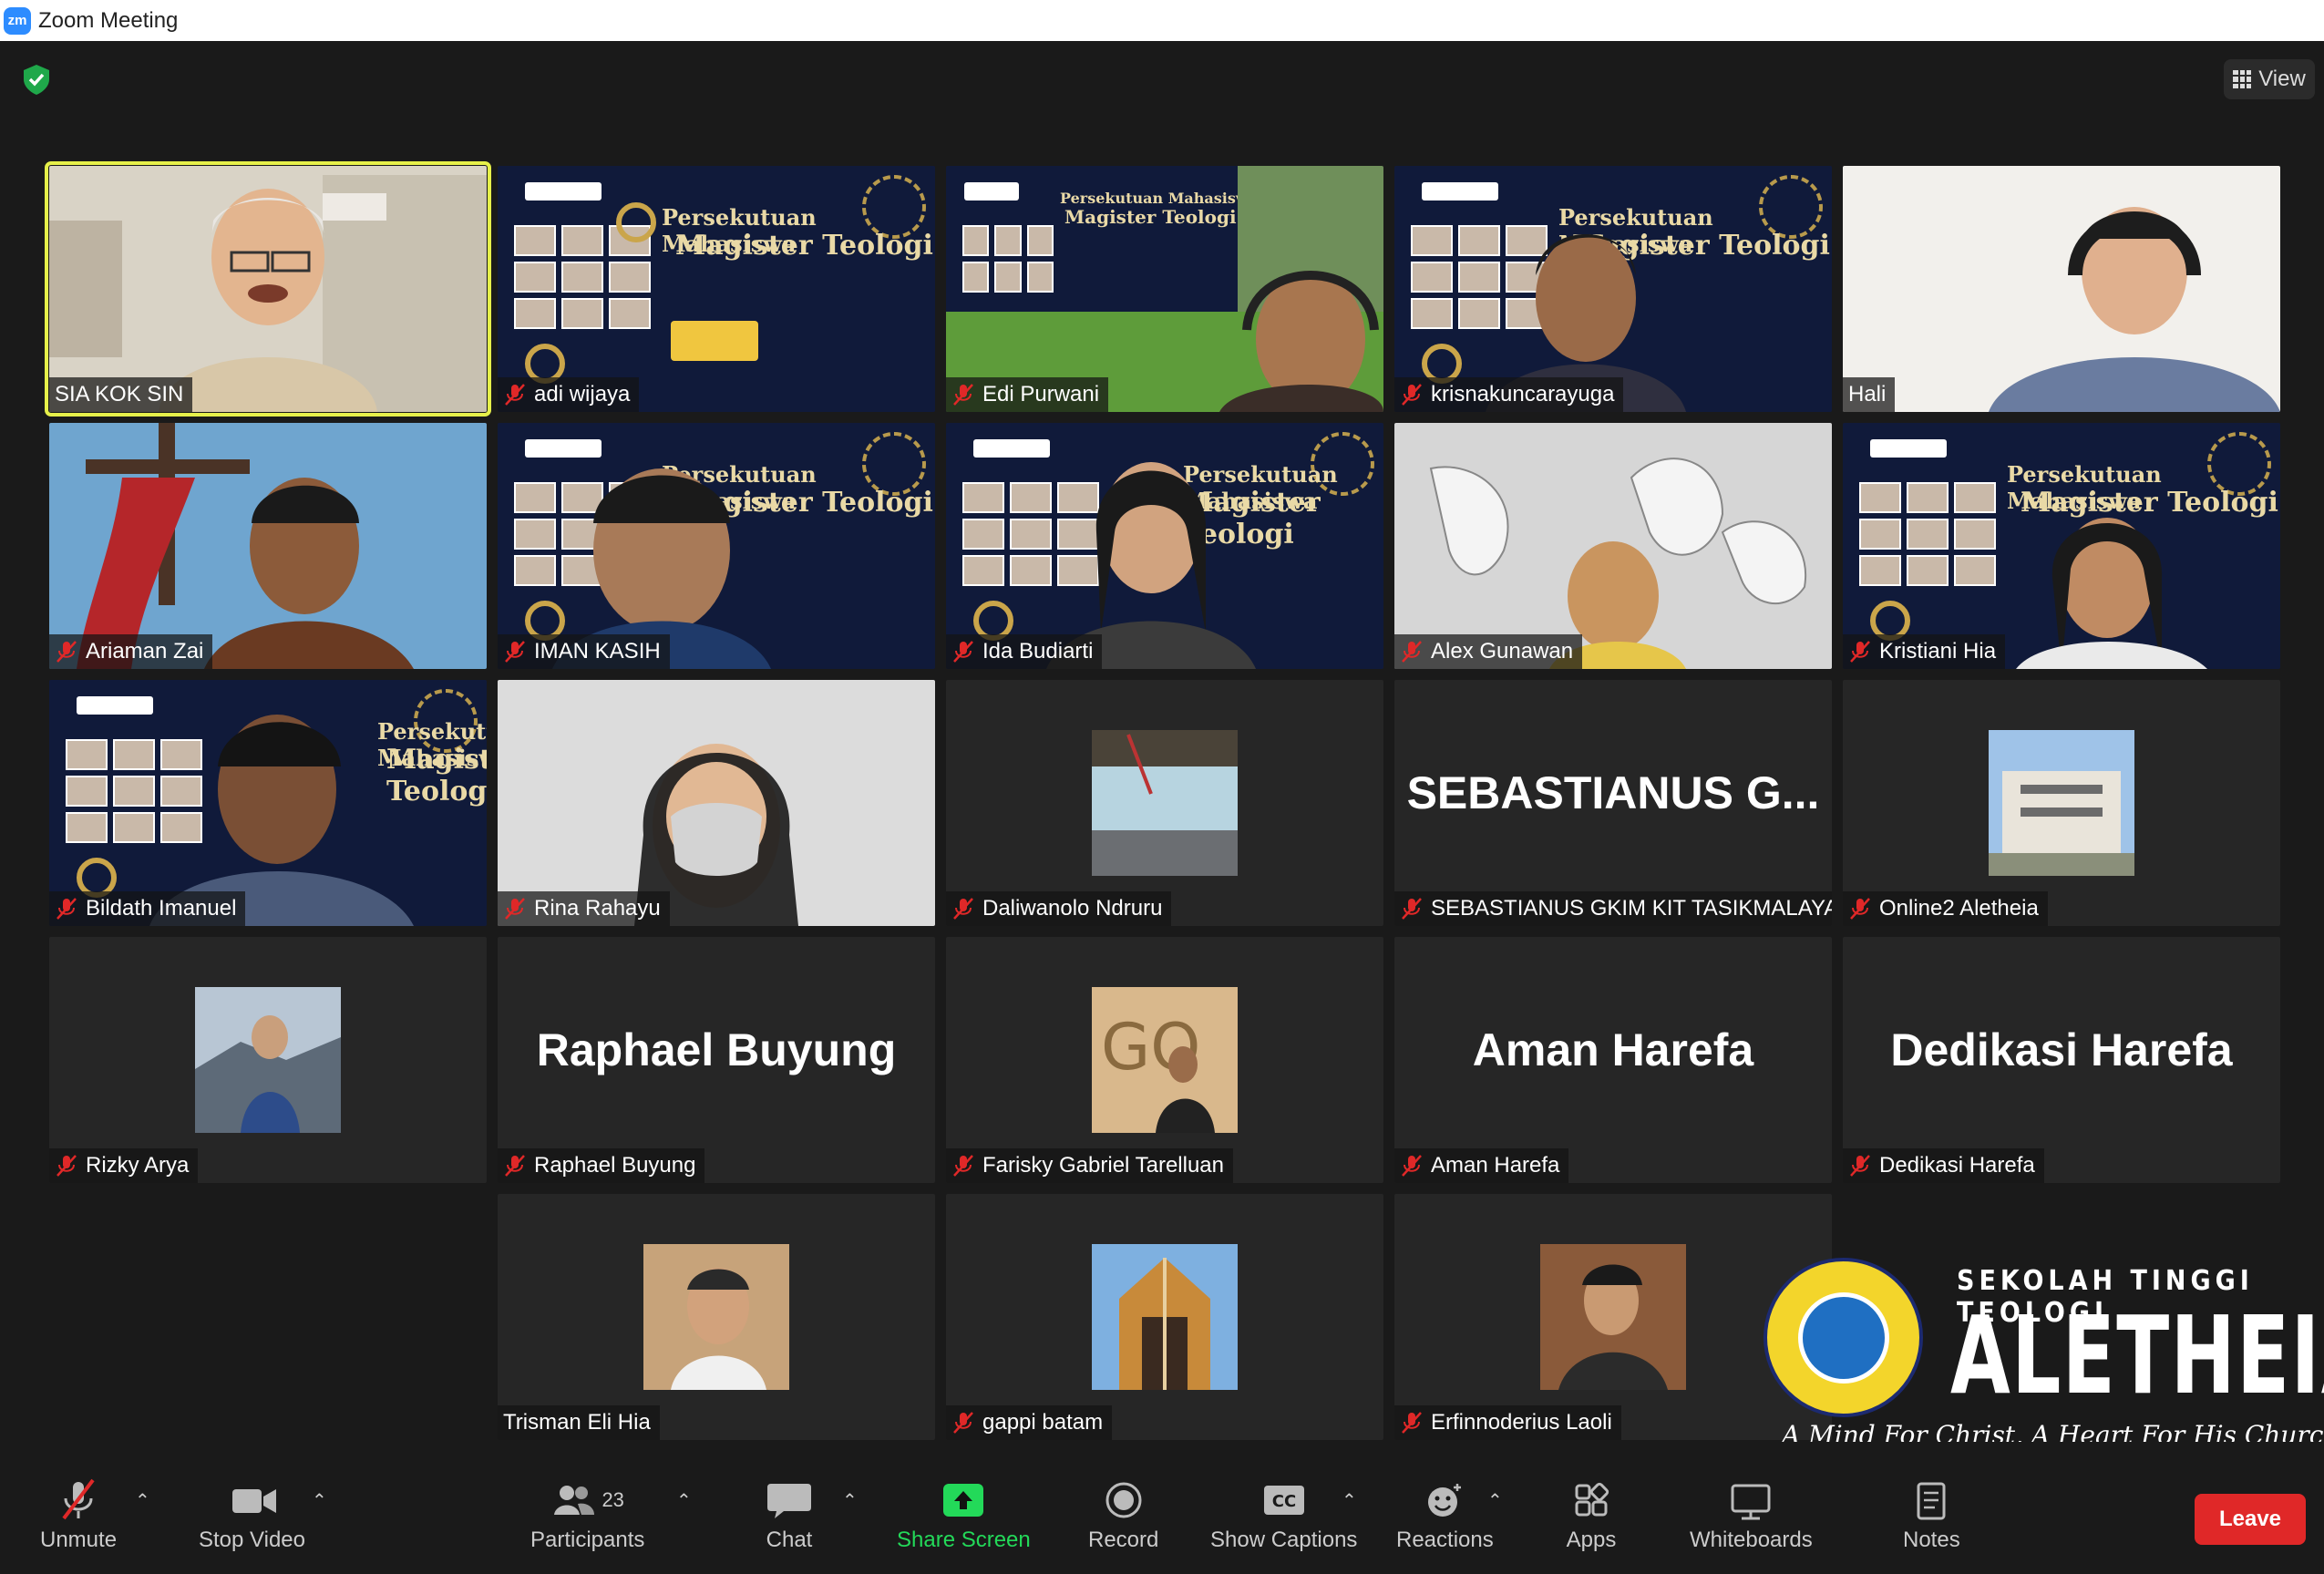 Image resolution: width=2324 pixels, height=1574 pixels. Describe the element at coordinates (147, 908) in the screenshot. I see `participant-nameplate: Bildath Imanuel` at that location.